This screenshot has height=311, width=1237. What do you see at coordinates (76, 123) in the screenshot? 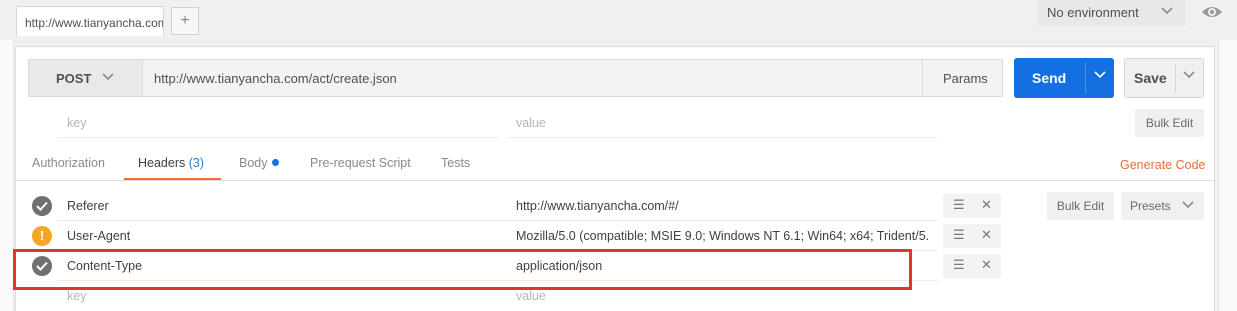
I see `param-key-field: key` at bounding box center [76, 123].